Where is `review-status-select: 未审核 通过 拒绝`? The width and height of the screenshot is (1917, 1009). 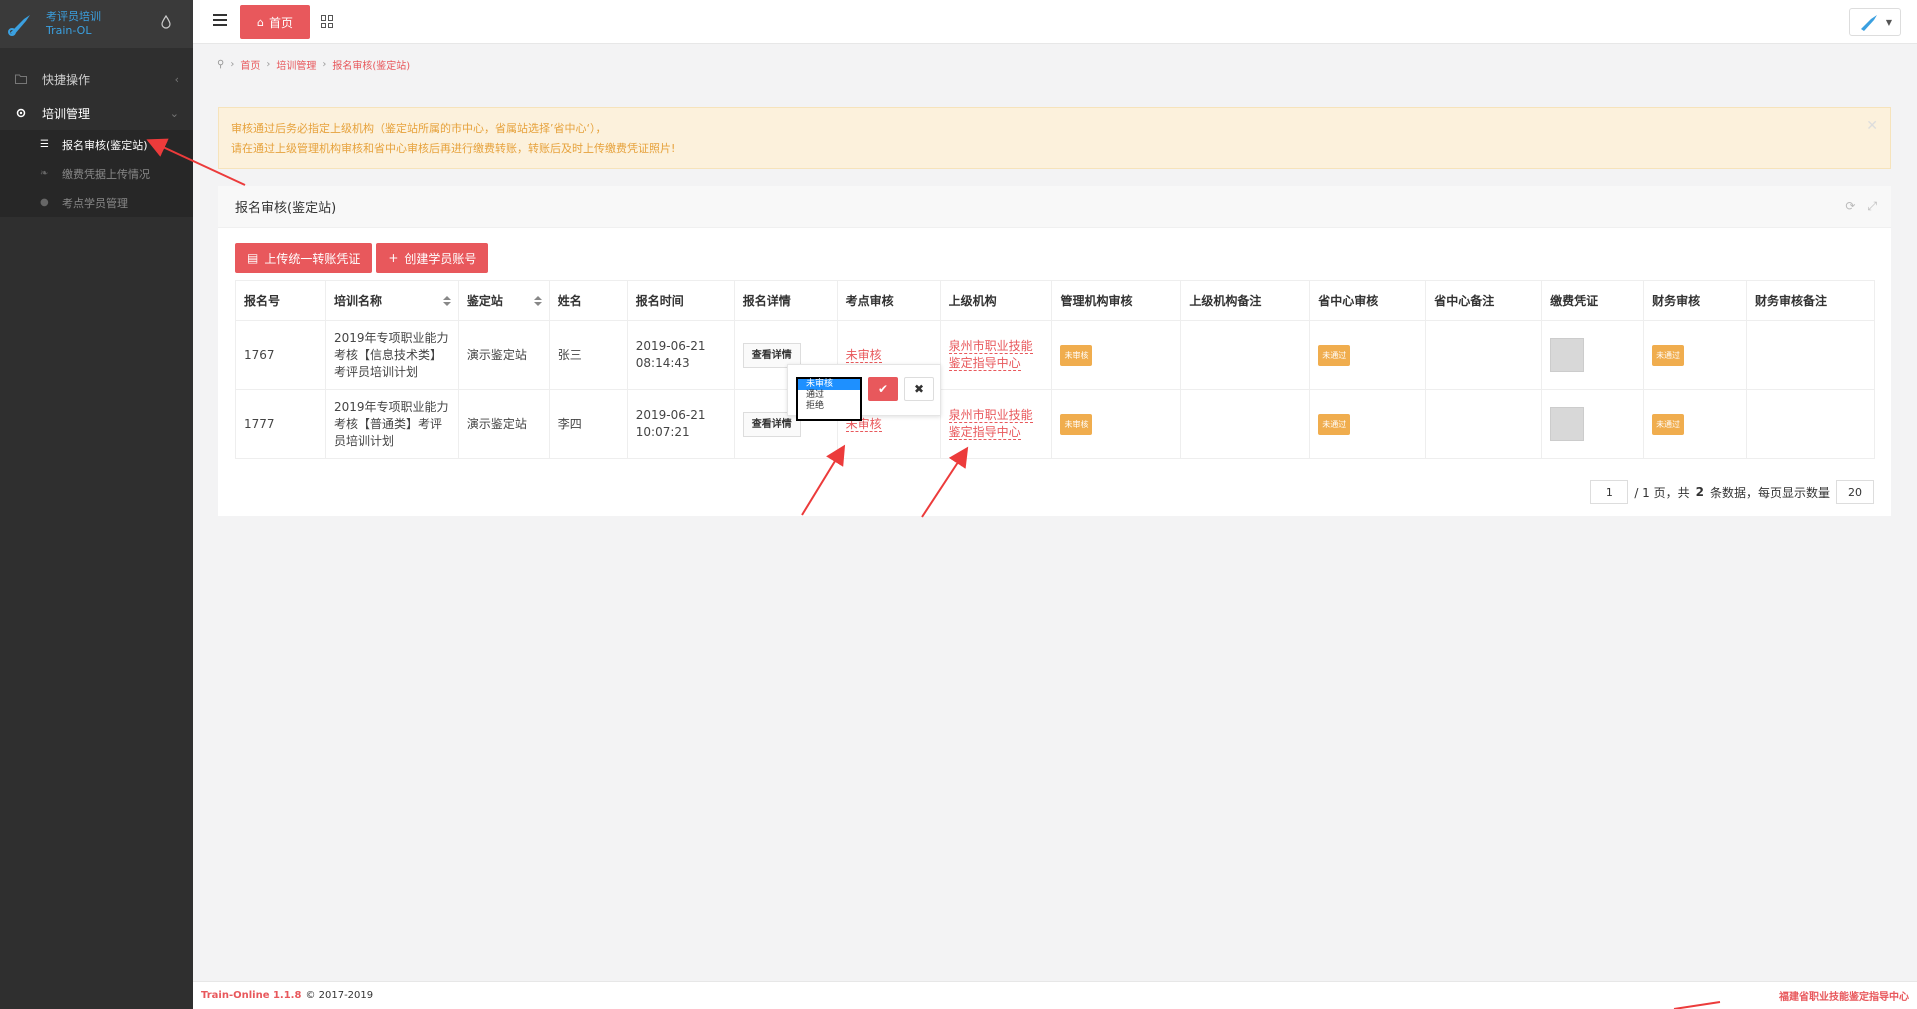
review-status-select: 未审核 通过 拒绝 is located at coordinates (829, 399).